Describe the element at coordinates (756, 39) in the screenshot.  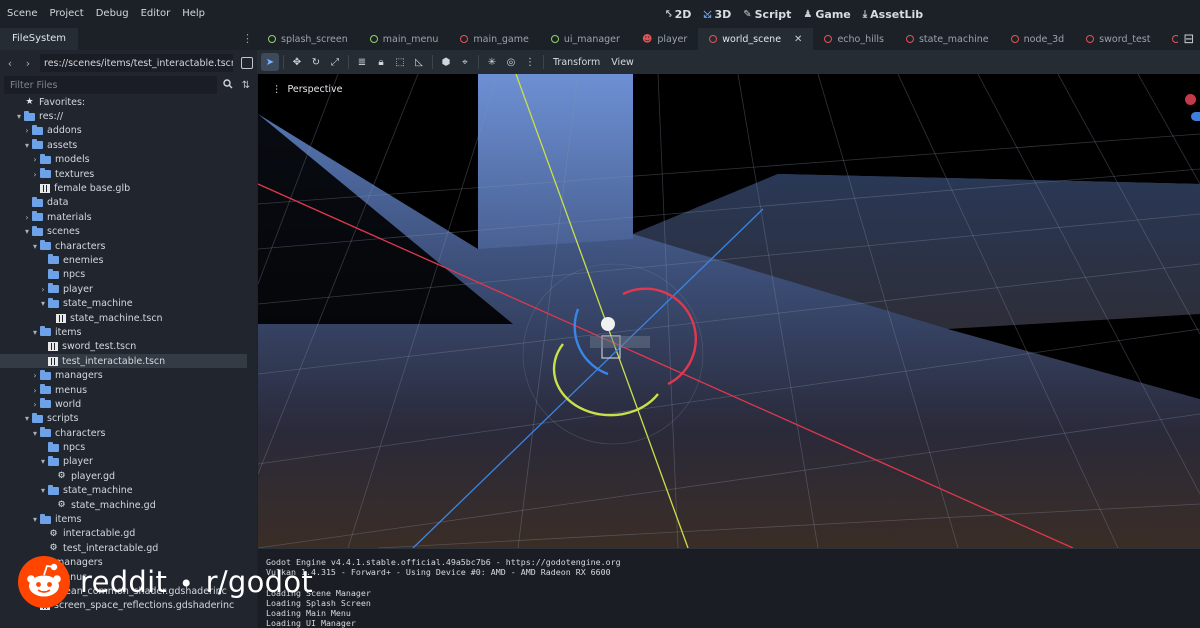
I see `tab-world-scene: world_scene ✕` at that location.